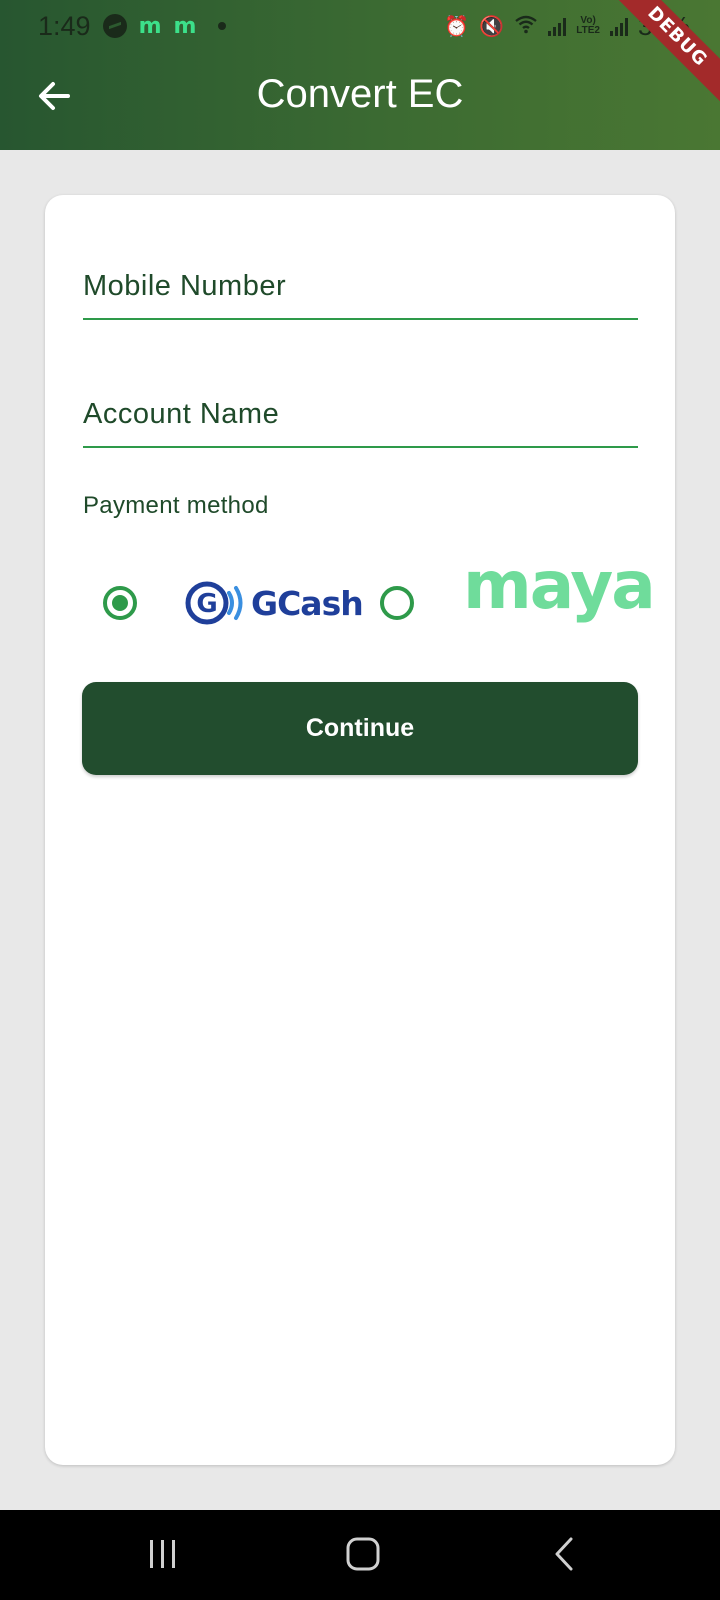 The image size is (720, 1600). What do you see at coordinates (176, 505) in the screenshot?
I see `payment-method-label: Payment method` at bounding box center [176, 505].